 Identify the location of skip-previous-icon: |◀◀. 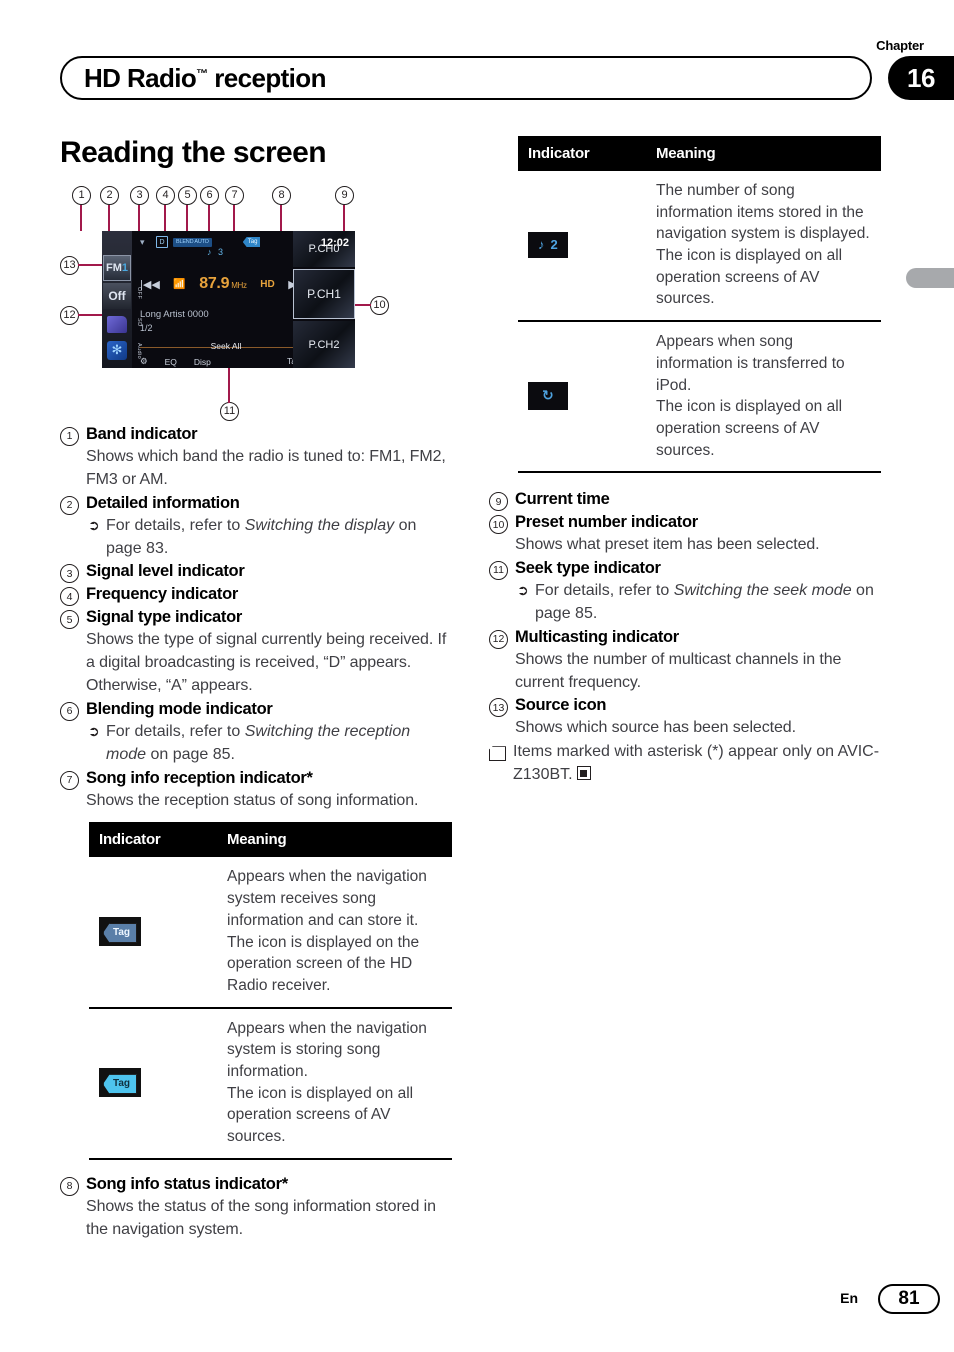
(150, 284).